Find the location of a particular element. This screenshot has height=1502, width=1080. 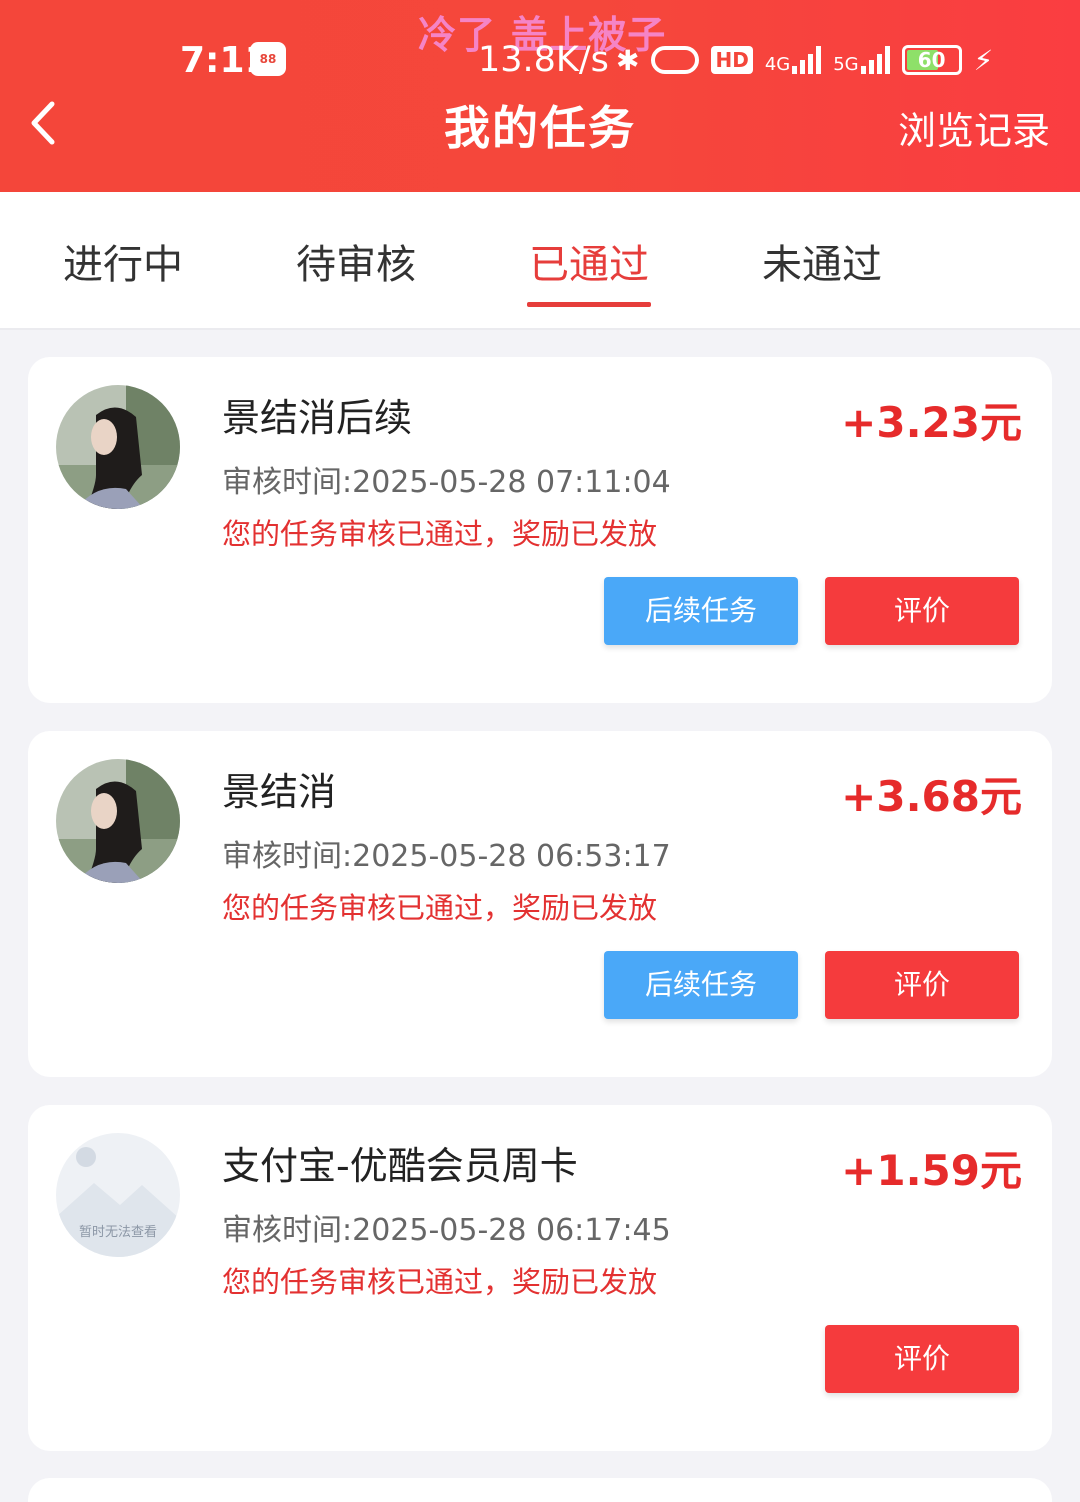

tab-in-progress: 进行中 is located at coordinates (123, 261).